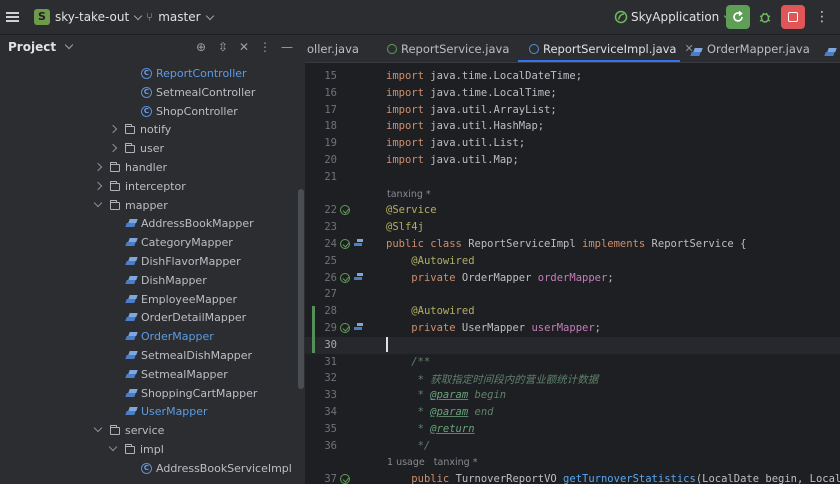 The image size is (840, 484). What do you see at coordinates (455, 48) in the screenshot?
I see `tab-label: ReportService.java` at bounding box center [455, 48].